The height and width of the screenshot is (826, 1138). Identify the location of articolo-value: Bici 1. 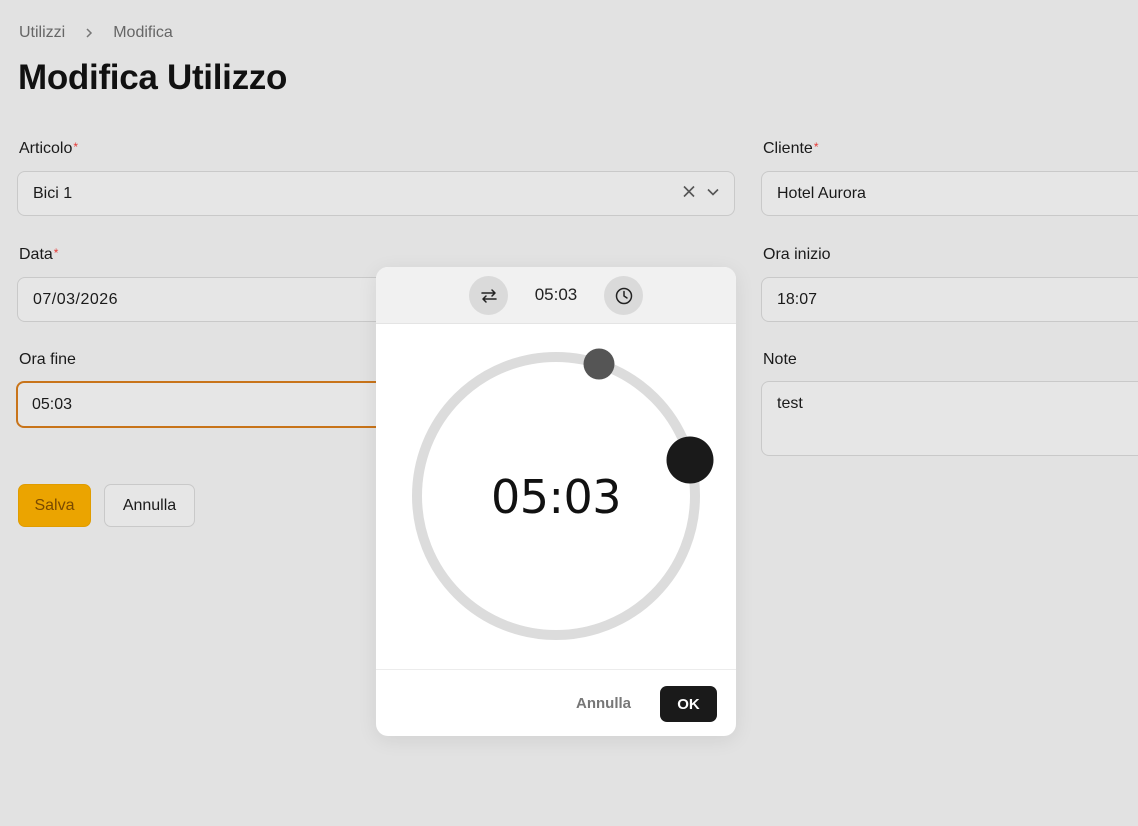
(53, 193).